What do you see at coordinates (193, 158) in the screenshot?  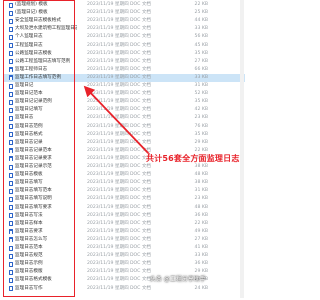 I see `callout-label: 共计56套全方面监理日志` at bounding box center [193, 158].